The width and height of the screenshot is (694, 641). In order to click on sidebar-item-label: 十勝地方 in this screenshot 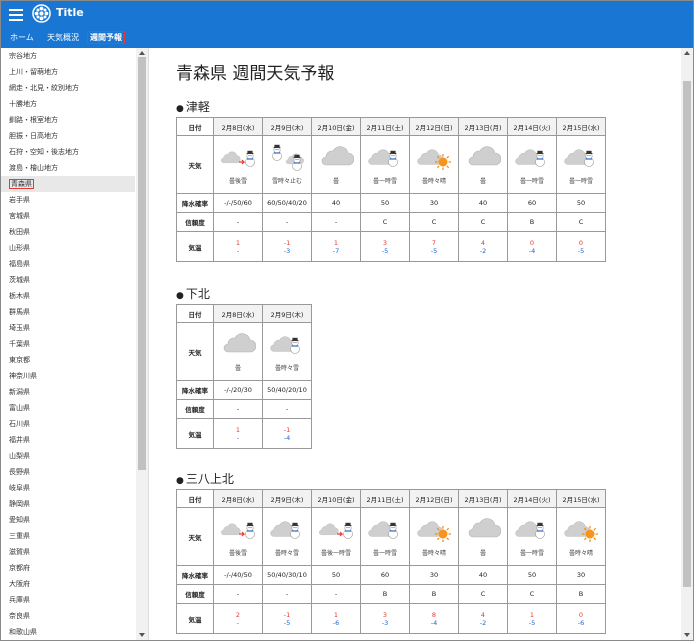, I will do `click(23, 104)`.